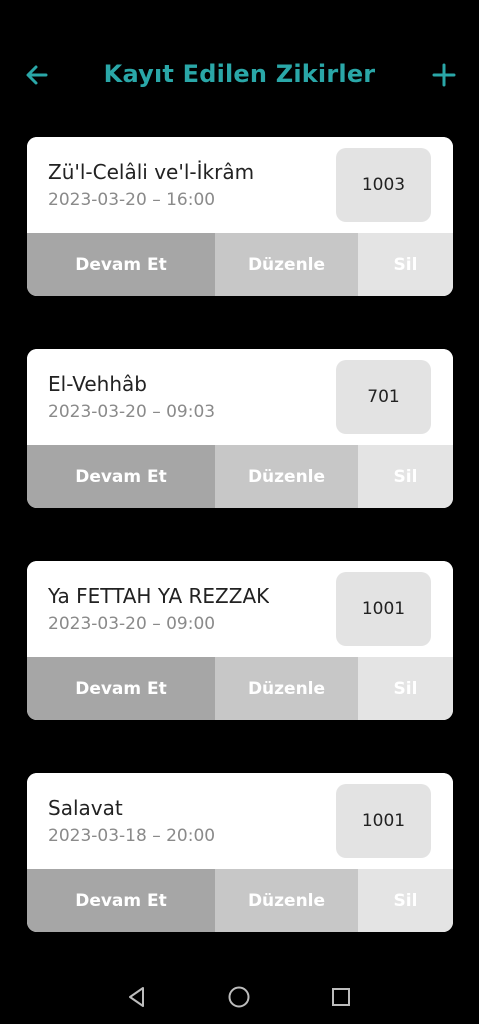 This screenshot has width=479, height=1024. I want to click on app-header: Kayıt Edilen Zikirler, so click(239, 75).